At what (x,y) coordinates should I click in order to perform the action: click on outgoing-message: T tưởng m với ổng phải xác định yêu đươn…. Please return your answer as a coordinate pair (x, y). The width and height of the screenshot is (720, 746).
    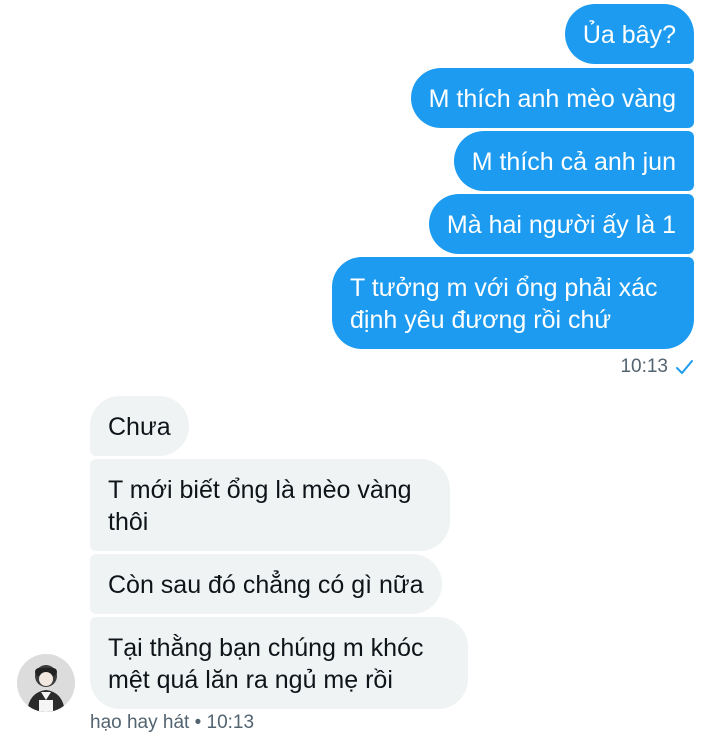
    Looking at the image, I should click on (513, 303).